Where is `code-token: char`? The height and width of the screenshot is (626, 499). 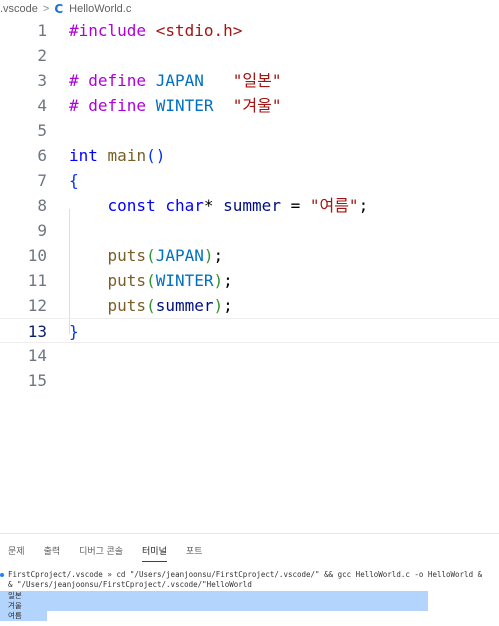
code-token: char is located at coordinates (184, 205).